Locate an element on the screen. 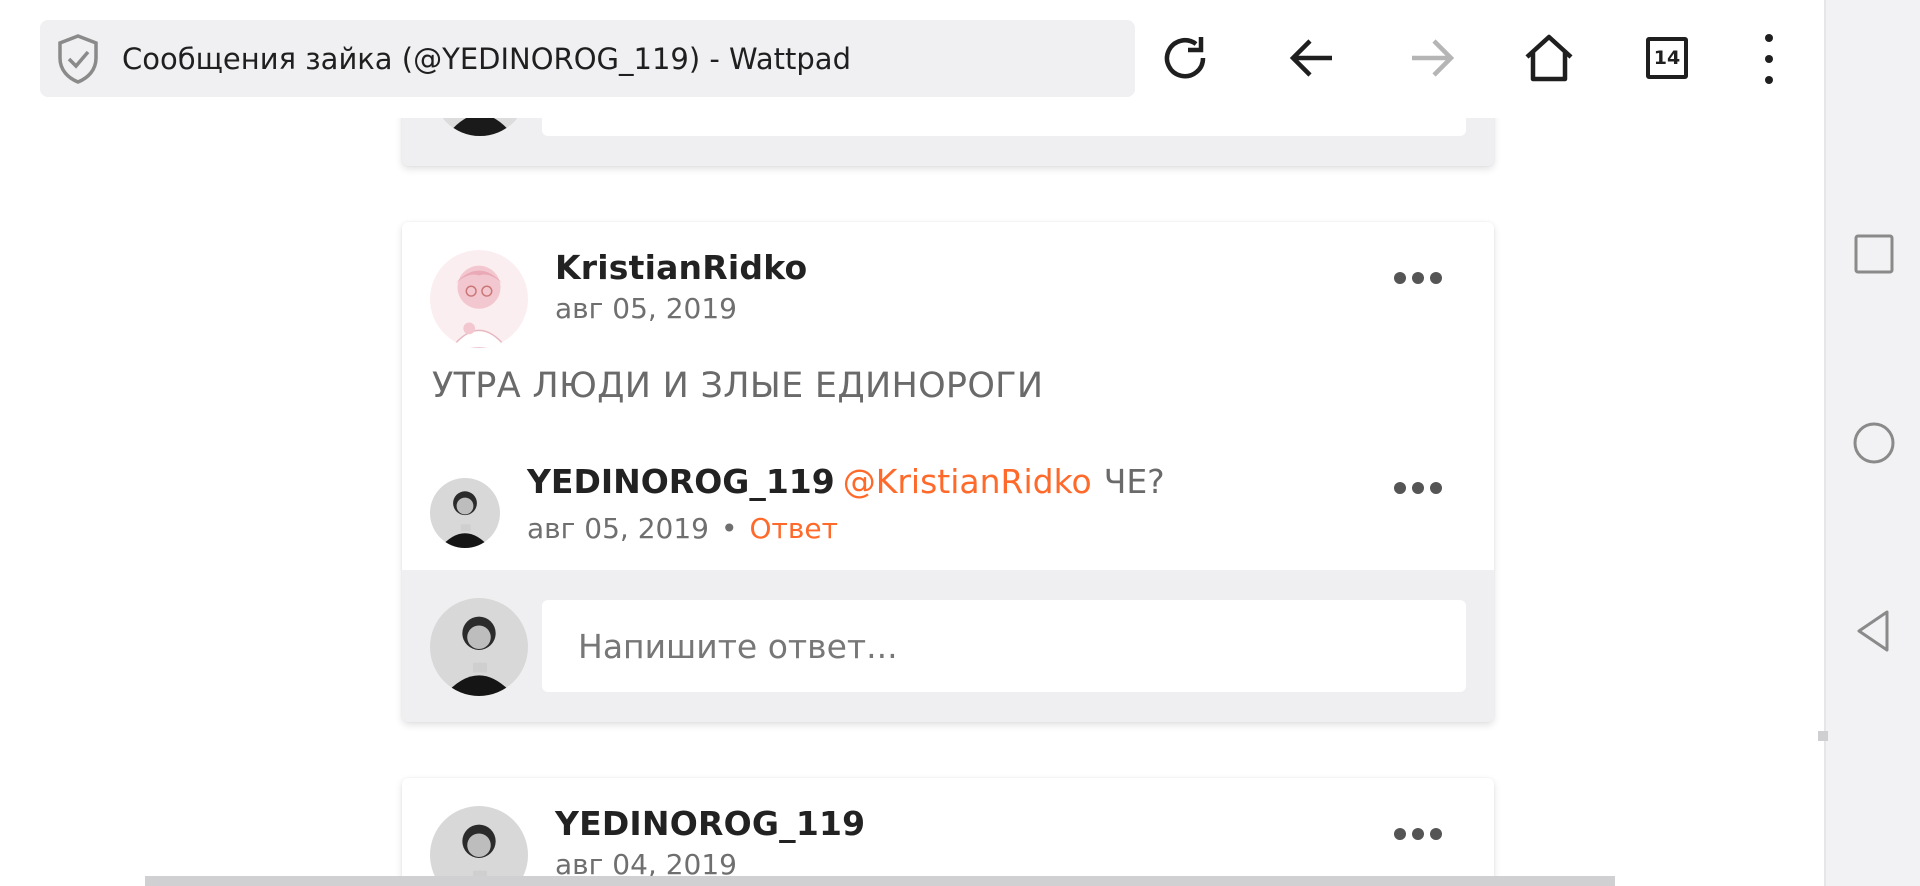 The height and width of the screenshot is (886, 1920). reply-options-button is located at coordinates (1418, 488).